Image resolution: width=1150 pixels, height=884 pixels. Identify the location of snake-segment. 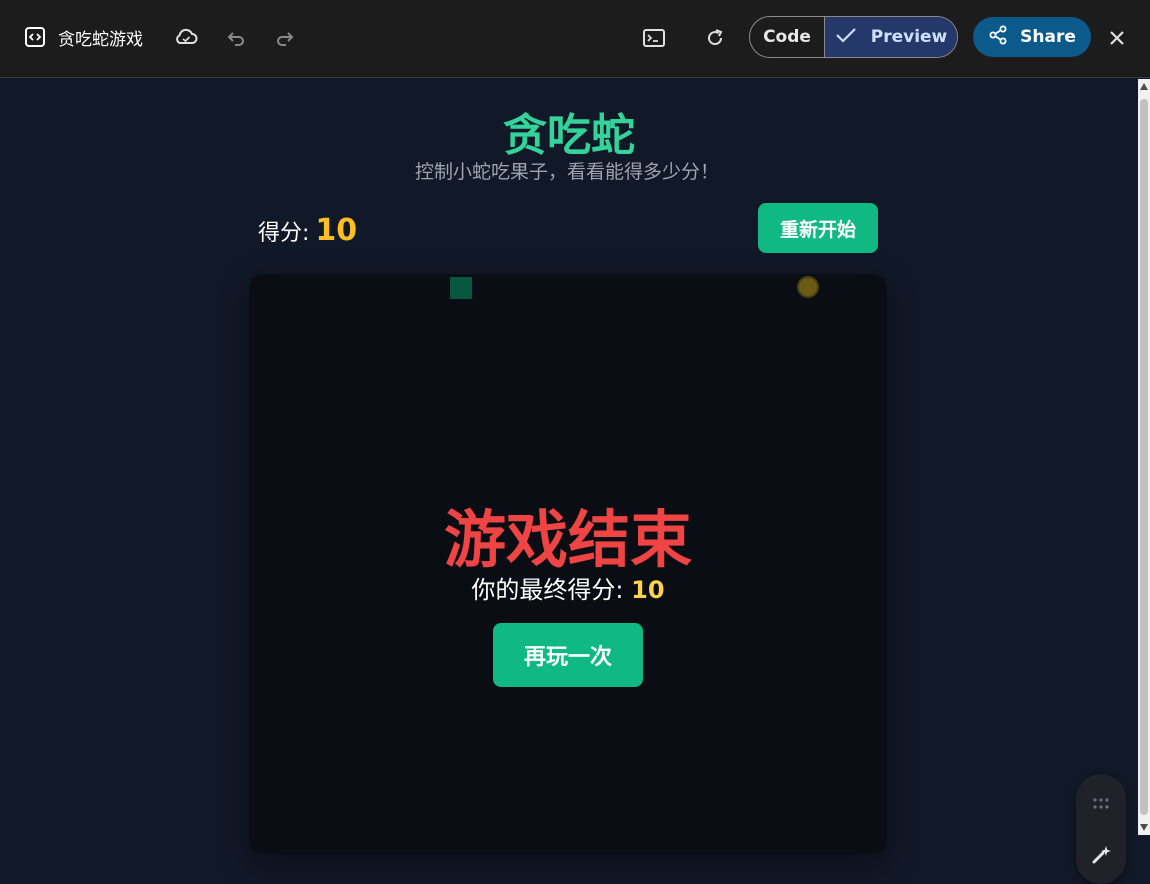
(461, 288).